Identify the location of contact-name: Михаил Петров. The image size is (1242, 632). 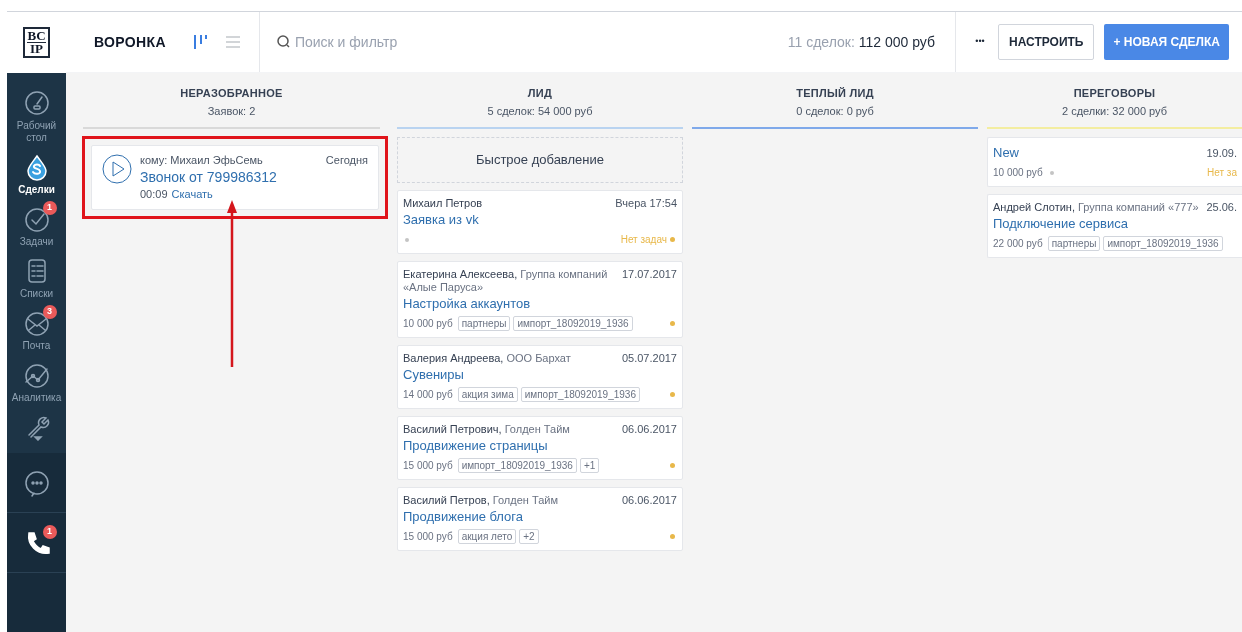
(443, 203).